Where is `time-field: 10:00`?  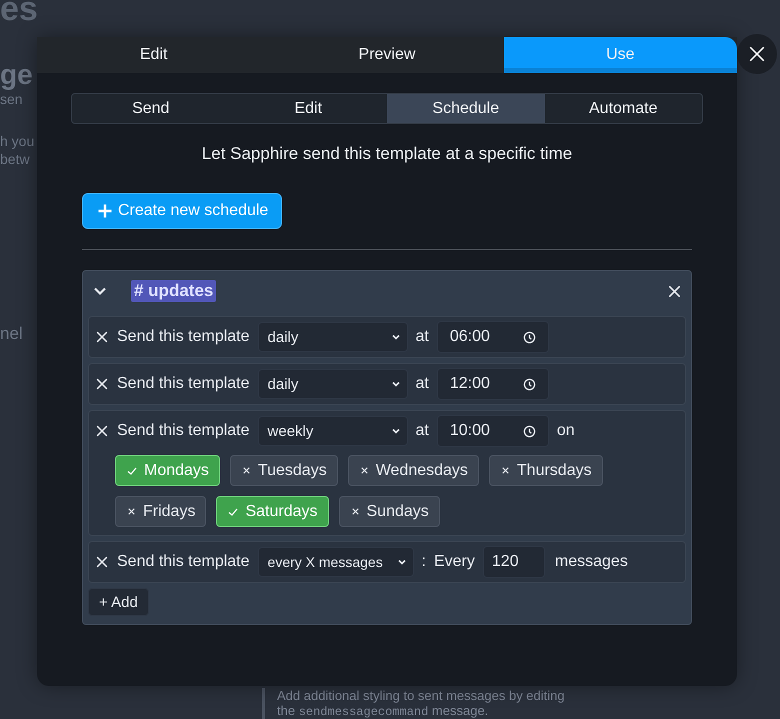 time-field: 10:00 is located at coordinates (492, 431).